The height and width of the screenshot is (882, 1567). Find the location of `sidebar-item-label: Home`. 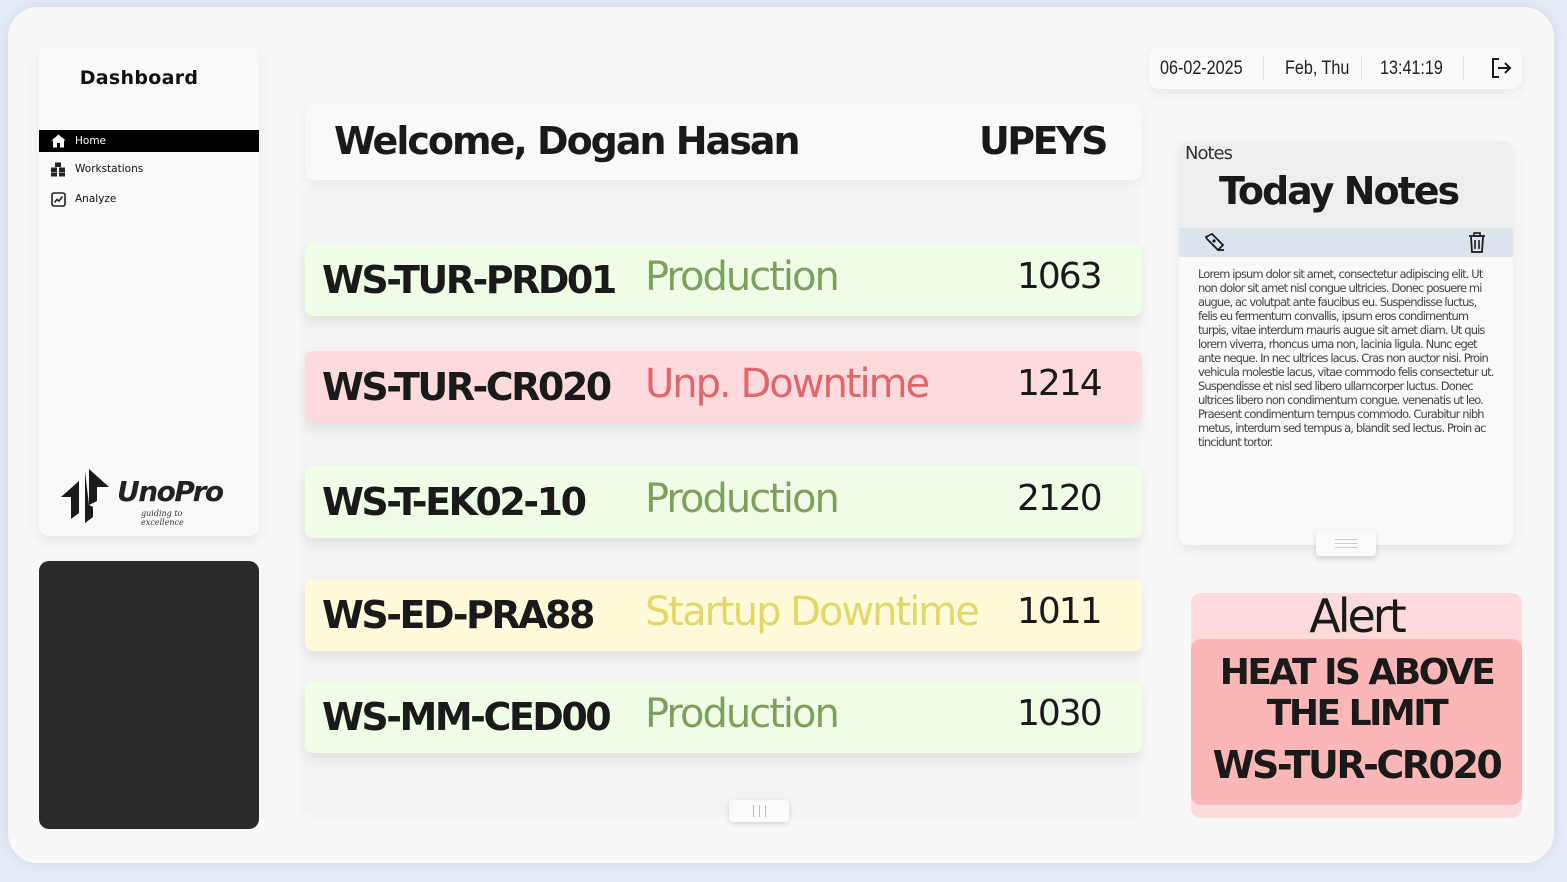

sidebar-item-label: Home is located at coordinates (91, 141).